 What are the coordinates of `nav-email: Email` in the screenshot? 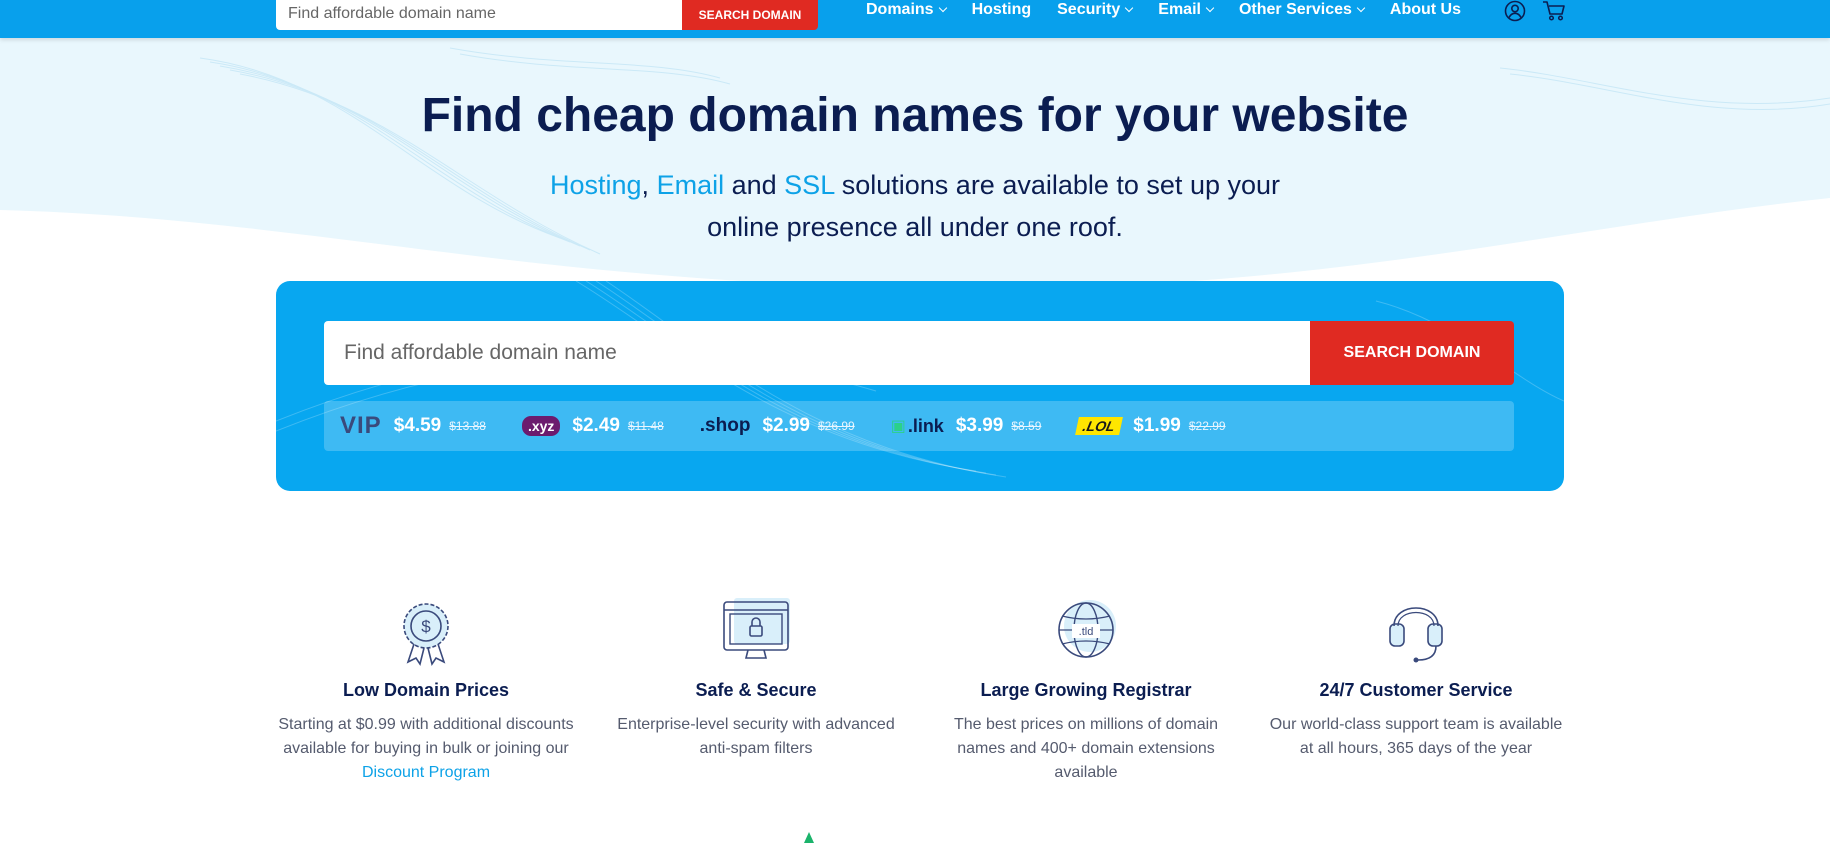 It's located at (1186, 10).